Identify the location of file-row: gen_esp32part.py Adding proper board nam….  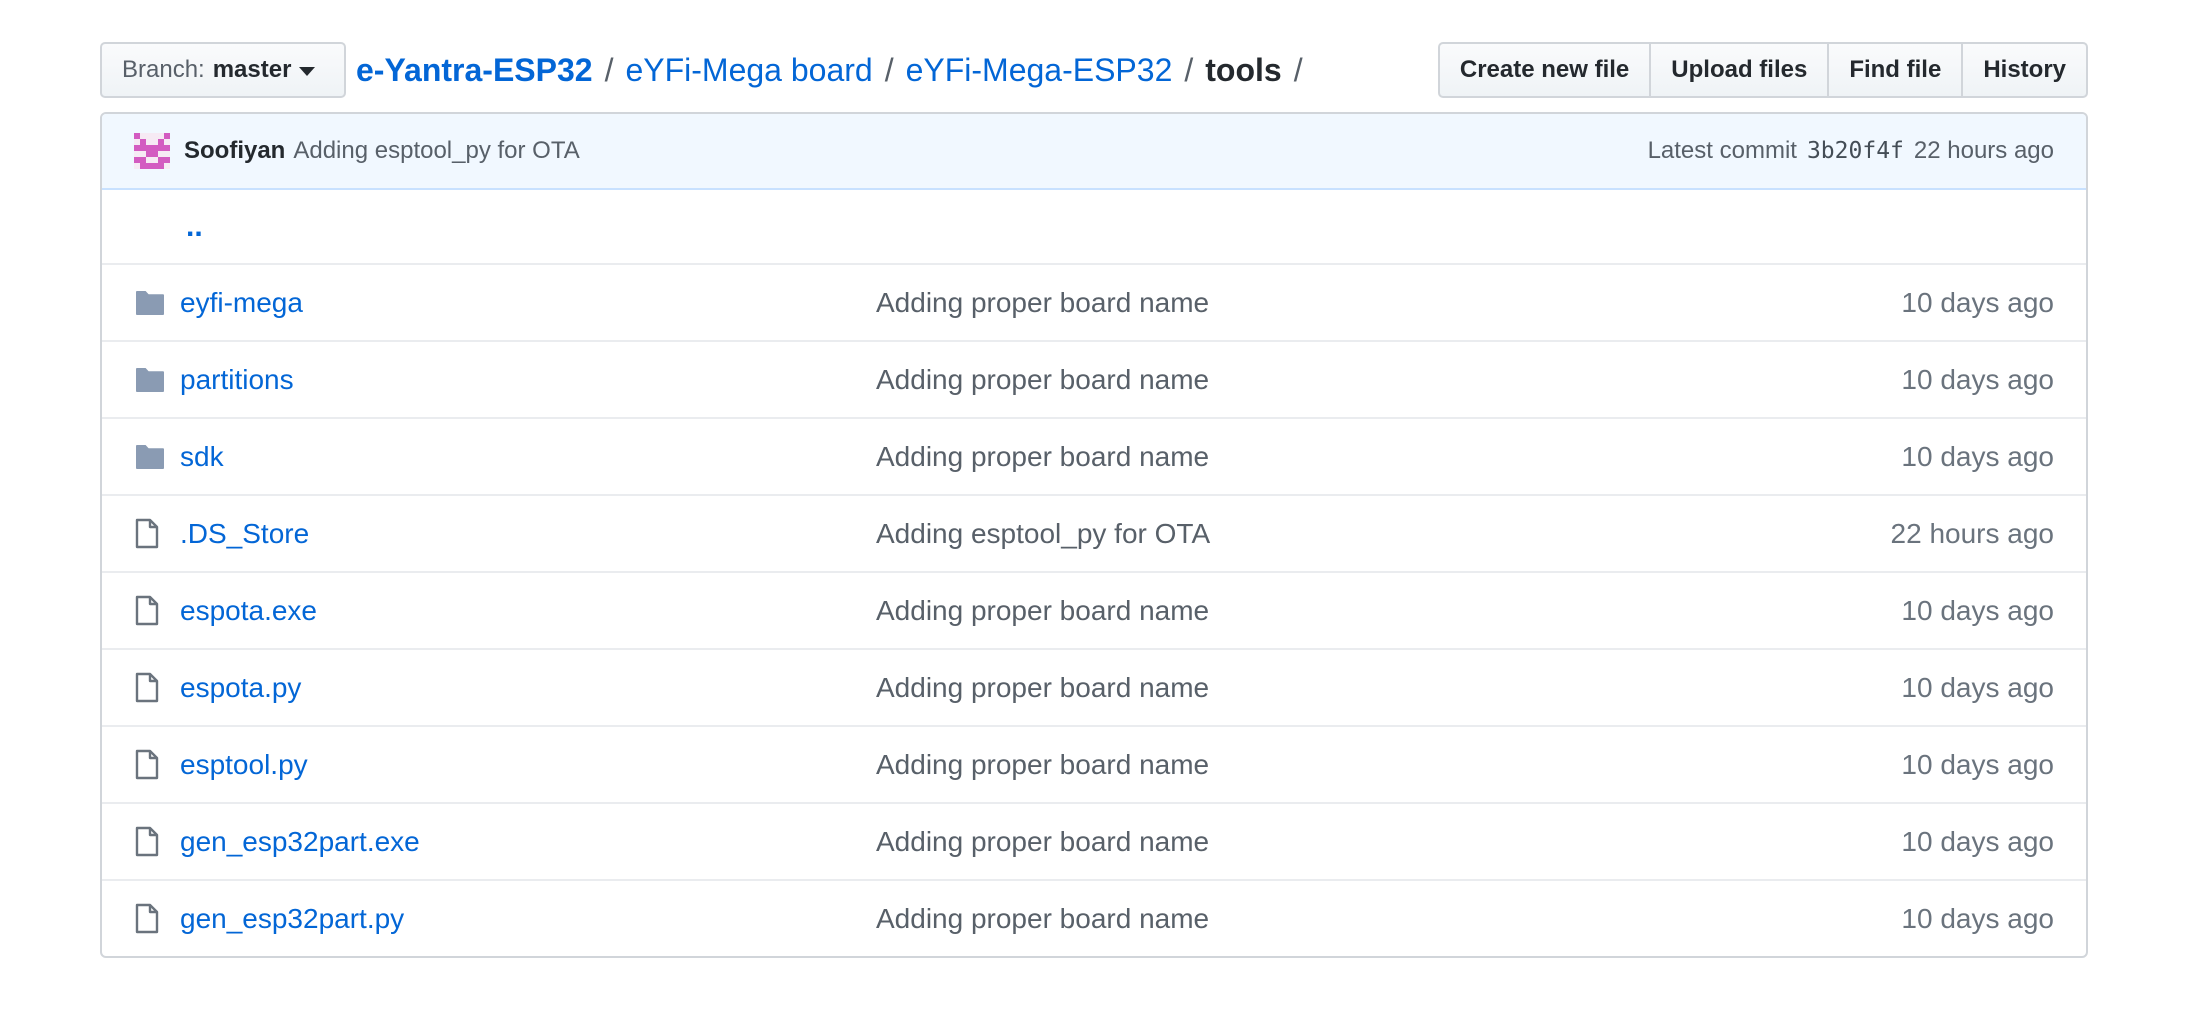
(1094, 917).